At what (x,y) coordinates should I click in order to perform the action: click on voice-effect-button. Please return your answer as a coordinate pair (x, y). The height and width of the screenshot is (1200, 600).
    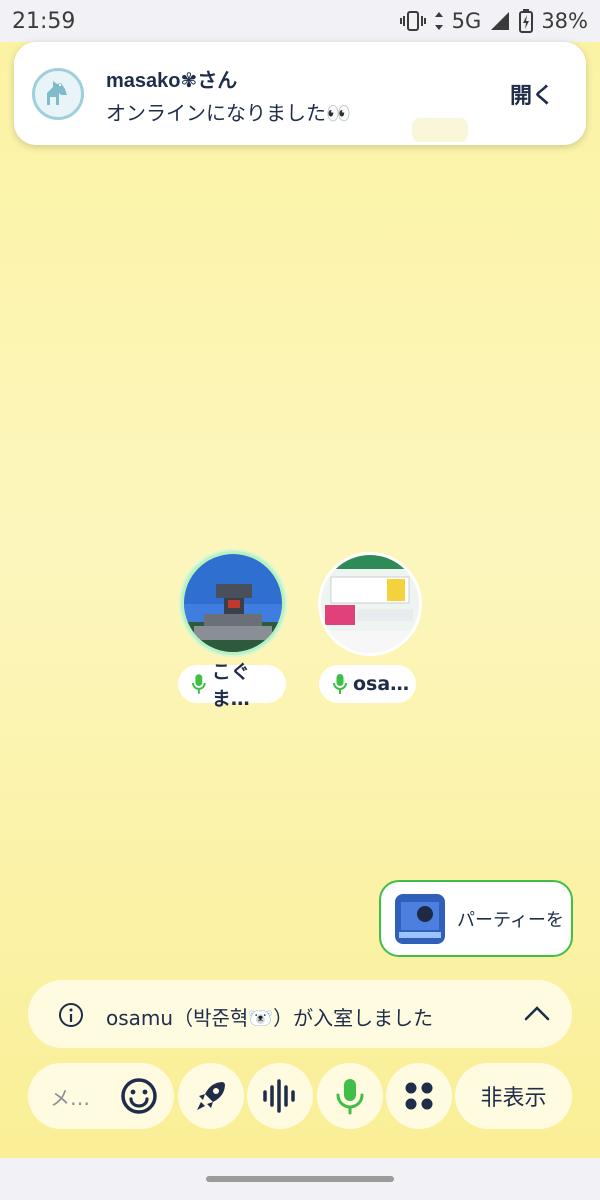
    Looking at the image, I should click on (280, 1096).